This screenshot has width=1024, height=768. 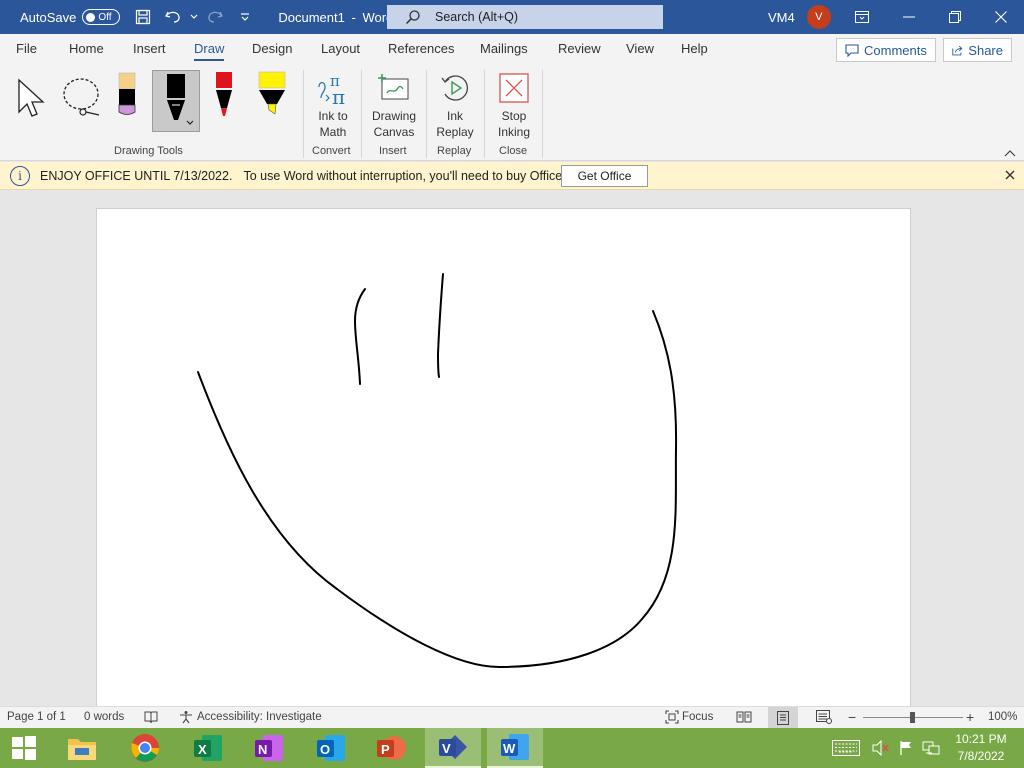 What do you see at coordinates (579, 49) in the screenshot?
I see `tab-review: Review` at bounding box center [579, 49].